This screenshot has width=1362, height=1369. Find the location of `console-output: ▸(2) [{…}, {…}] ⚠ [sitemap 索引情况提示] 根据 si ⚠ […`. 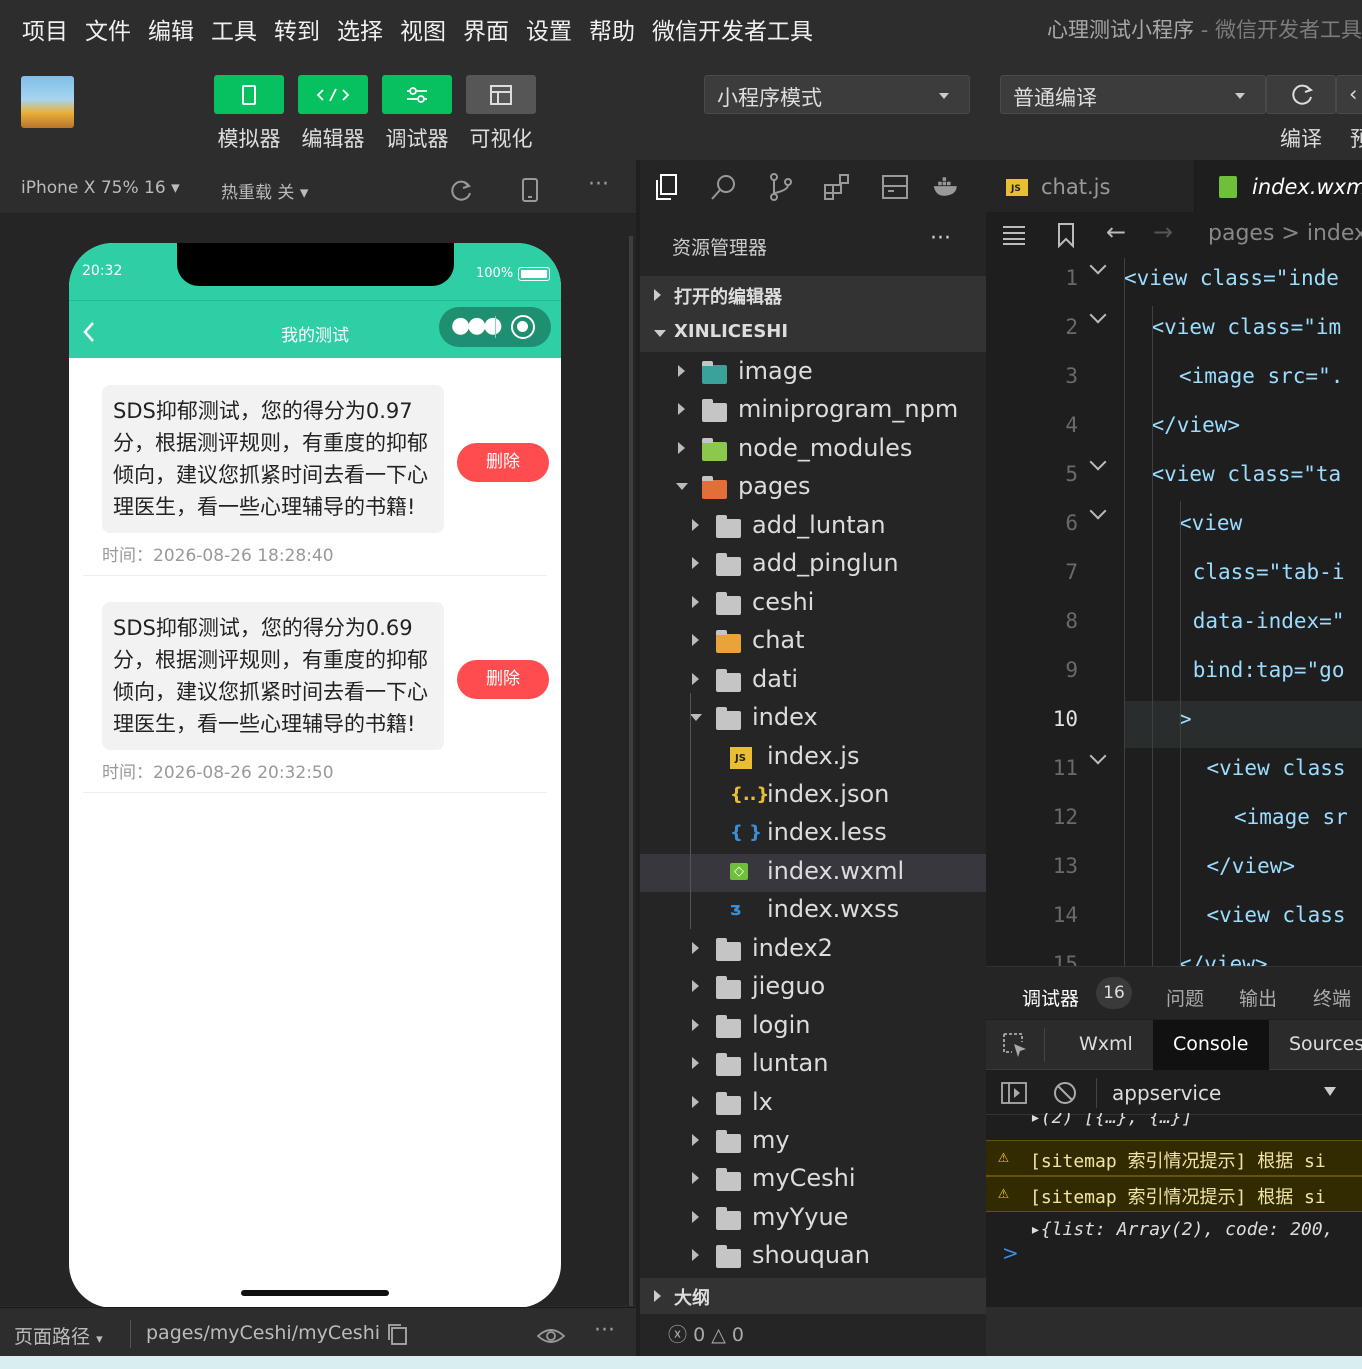

console-output: ▸(2) [{…}, {…}] ⚠ [sitemap 索引情况提示] 根据 si ⚠ [… is located at coordinates (1174, 1210).